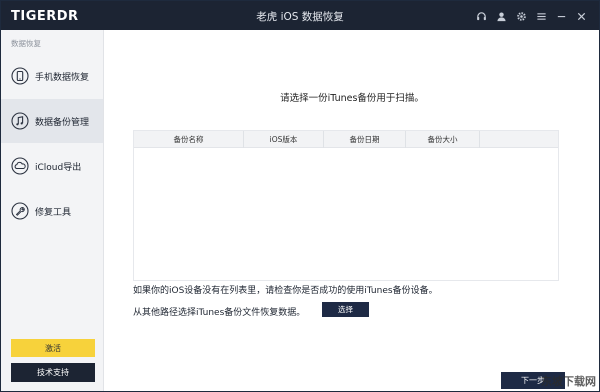 The image size is (600, 392). What do you see at coordinates (300, 15) in the screenshot?
I see `title-bar: TIGERDR 老虎 iOS 数据恢复` at bounding box center [300, 15].